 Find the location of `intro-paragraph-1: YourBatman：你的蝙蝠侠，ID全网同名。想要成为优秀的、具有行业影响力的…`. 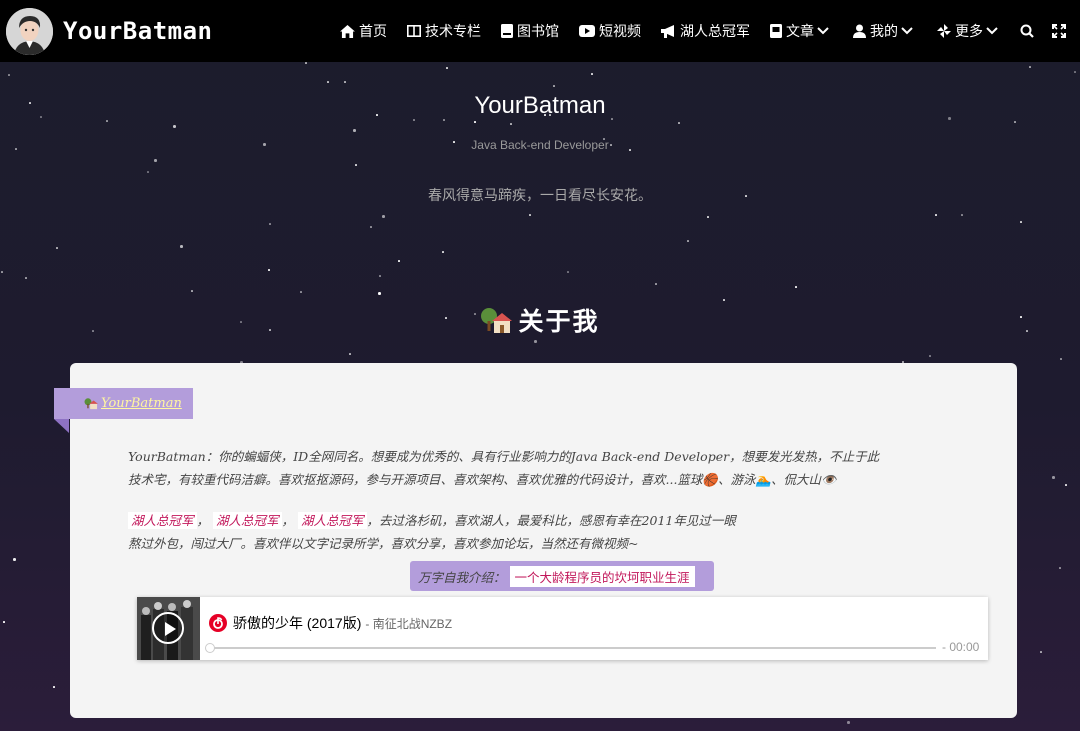

intro-paragraph-1: YourBatman：你的蝙蝠侠，ID全网同名。想要成为优秀的、具有行业影响力的… is located at coordinates (503, 468).